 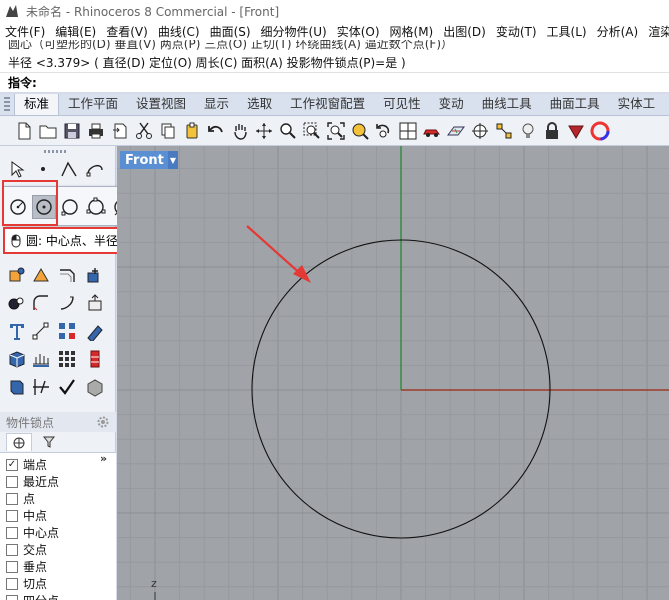 What do you see at coordinates (41, 387) in the screenshot?
I see `analyze-icon` at bounding box center [41, 387].